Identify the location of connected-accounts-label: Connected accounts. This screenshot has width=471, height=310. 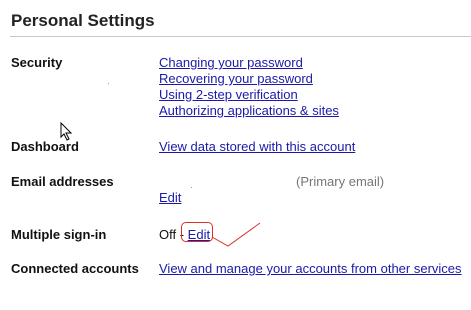
(75, 268).